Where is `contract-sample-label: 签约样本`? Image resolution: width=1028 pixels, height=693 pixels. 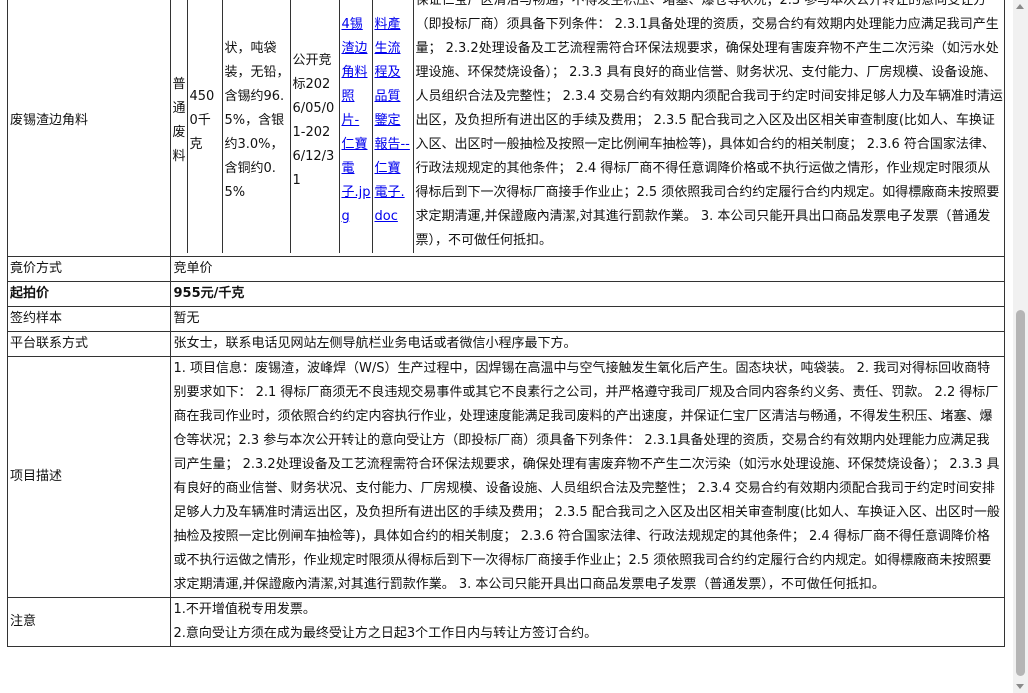
contract-sample-label: 签约样本 is located at coordinates (89, 319).